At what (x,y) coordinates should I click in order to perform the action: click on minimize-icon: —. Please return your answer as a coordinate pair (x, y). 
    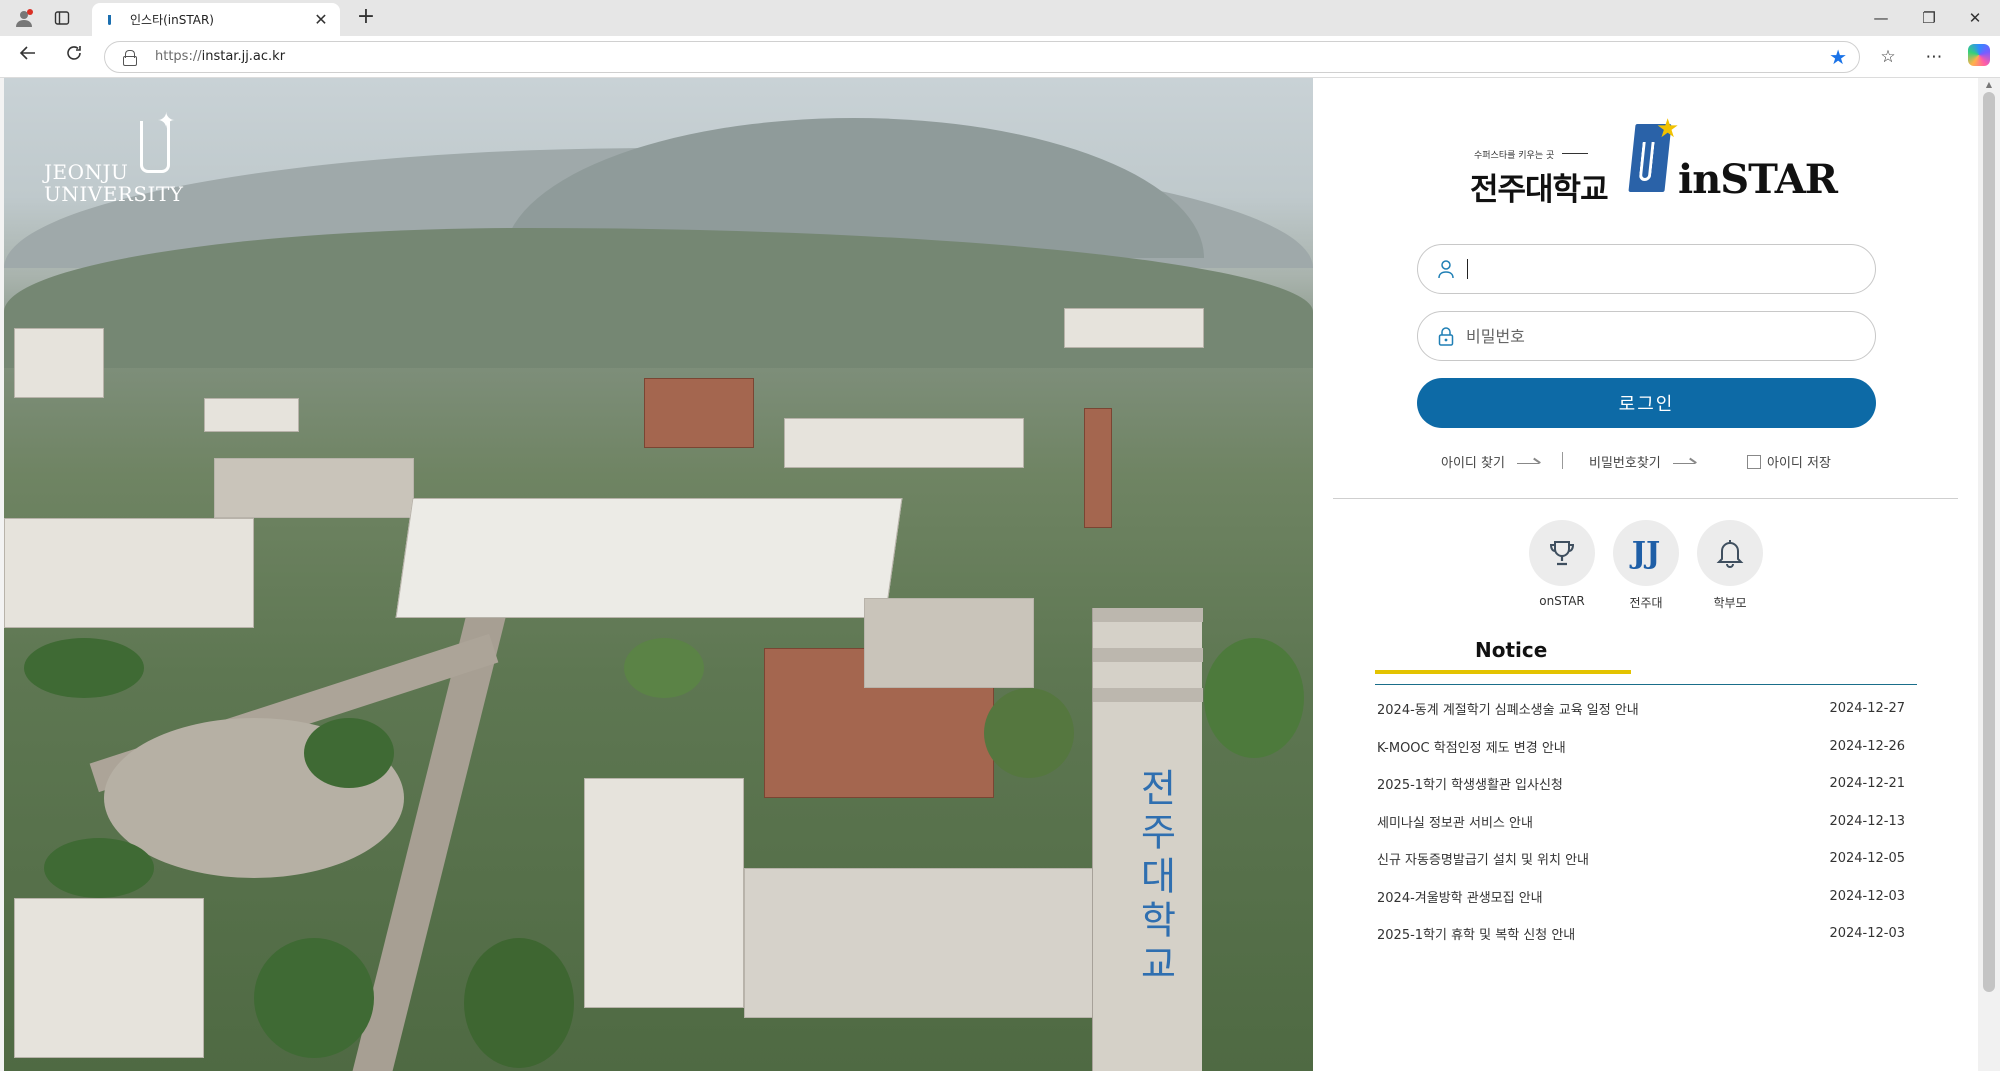
    Looking at the image, I should click on (1881, 18).